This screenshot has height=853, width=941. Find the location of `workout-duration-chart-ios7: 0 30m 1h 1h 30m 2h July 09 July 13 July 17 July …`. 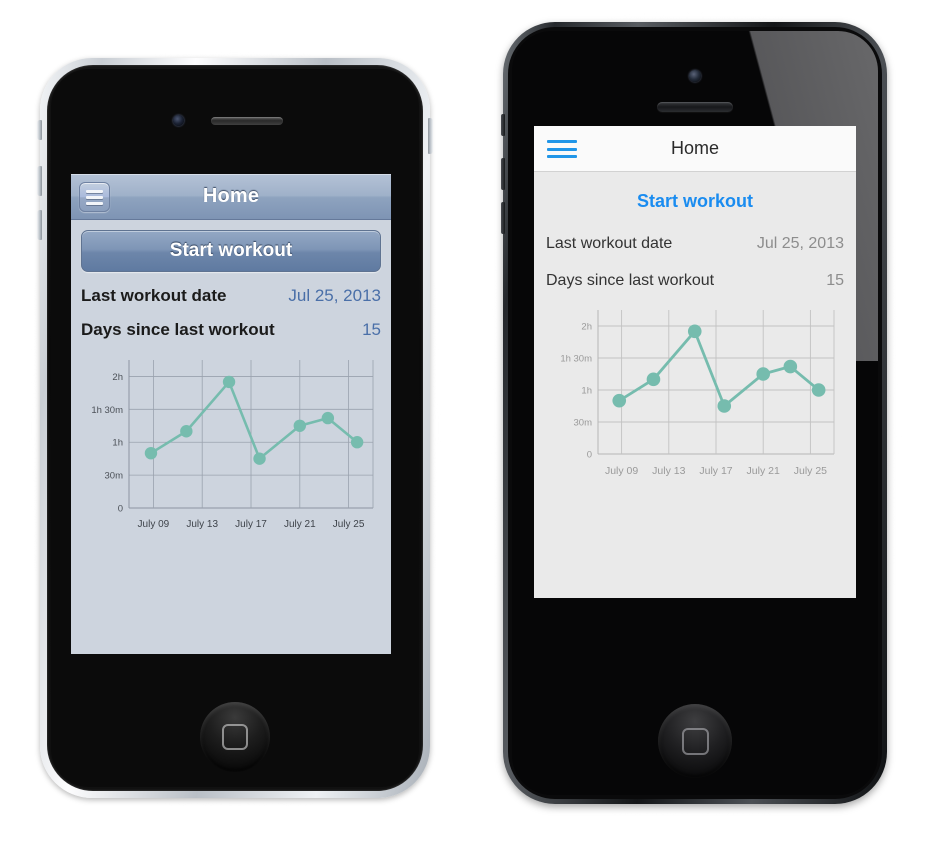

workout-duration-chart-ios7: 0 30m 1h 1h 30m 2h July 09 July 13 July 17 July … is located at coordinates (695, 392).